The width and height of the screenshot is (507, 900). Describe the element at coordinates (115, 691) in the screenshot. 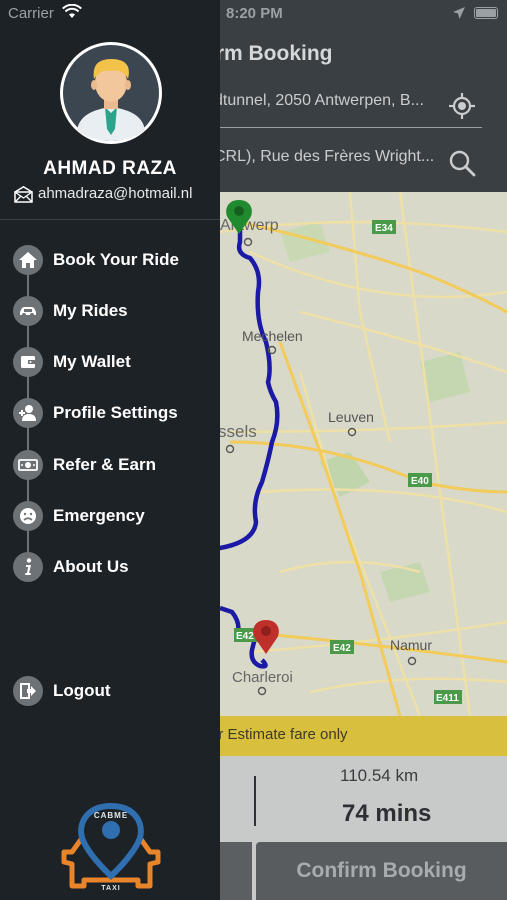

I see `menu-item-logout: Logout` at that location.